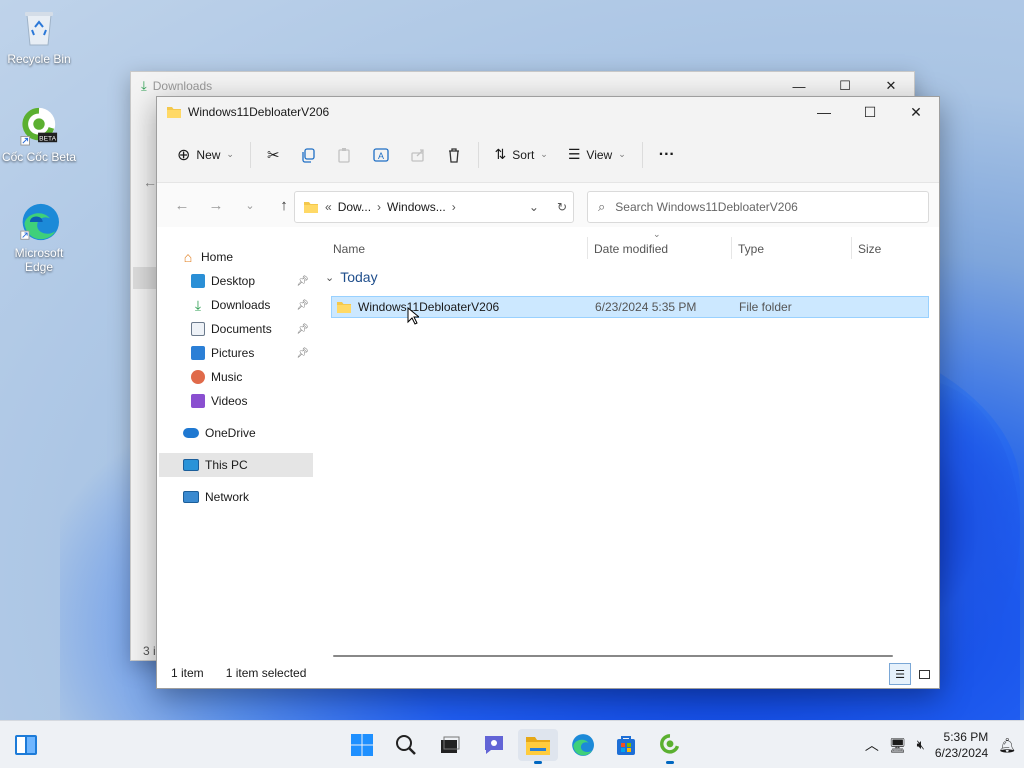 This screenshot has width=1024, height=768. Describe the element at coordinates (381, 155) in the screenshot. I see `rename-button: A` at that location.